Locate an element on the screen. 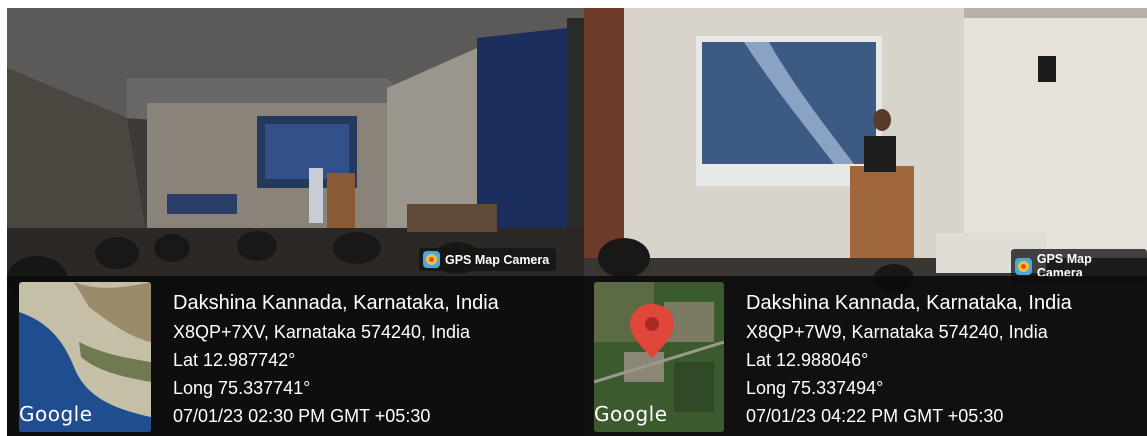  timestamp: 07/01/23 02:30 PM GMT +05:30 is located at coordinates (302, 416).